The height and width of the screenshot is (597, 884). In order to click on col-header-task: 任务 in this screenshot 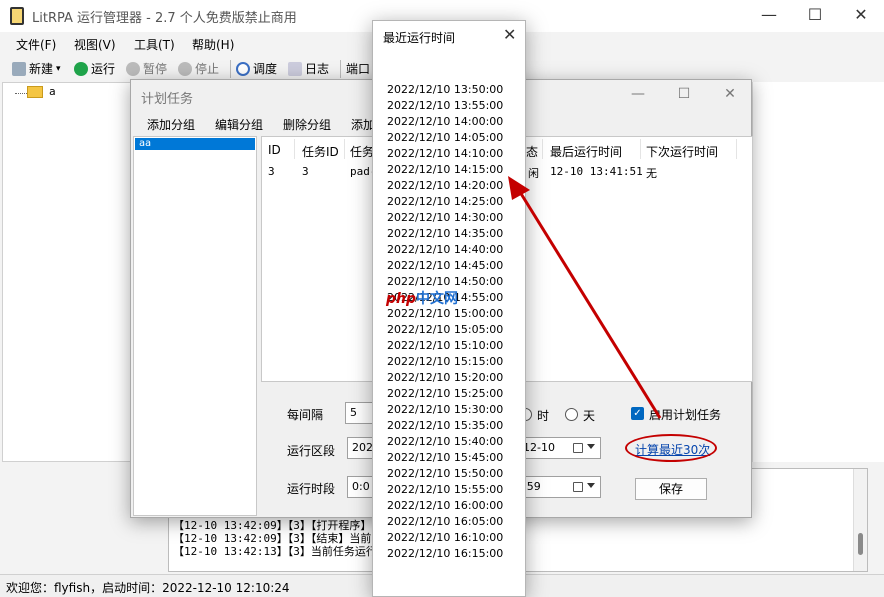, I will do `click(362, 151)`.